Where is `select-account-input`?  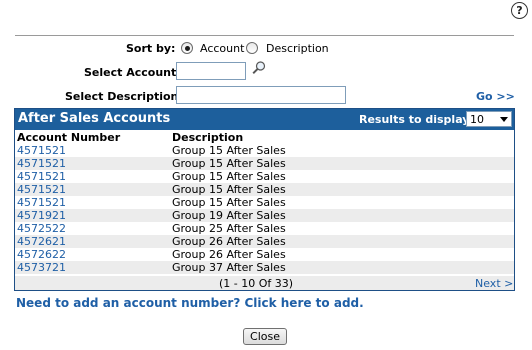 select-account-input is located at coordinates (211, 71).